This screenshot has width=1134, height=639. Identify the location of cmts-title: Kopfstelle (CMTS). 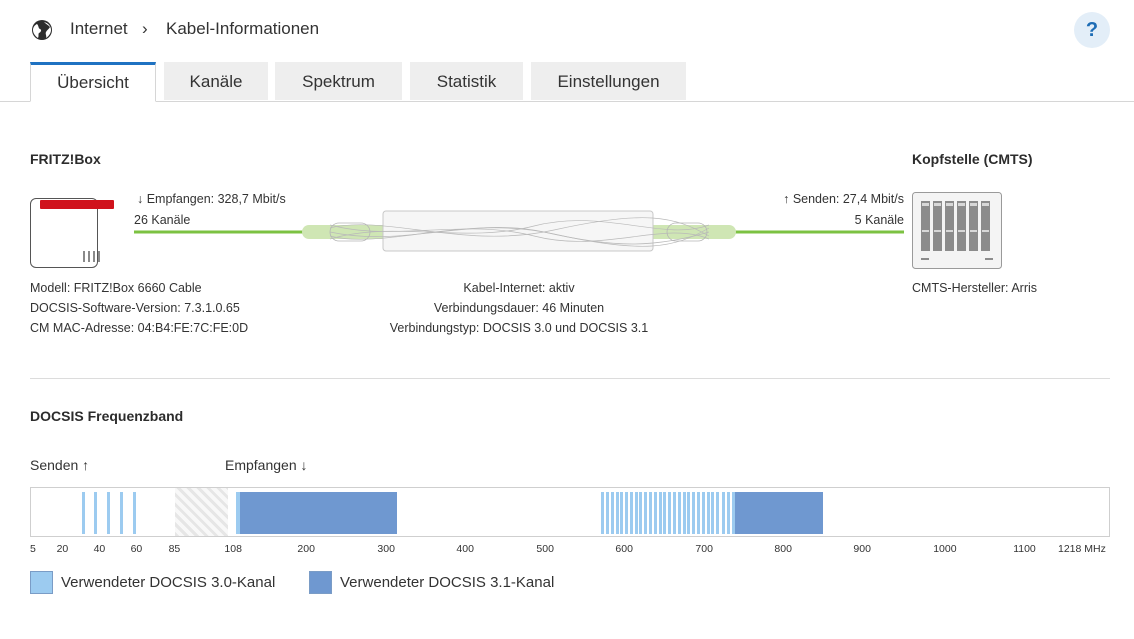
(972, 159).